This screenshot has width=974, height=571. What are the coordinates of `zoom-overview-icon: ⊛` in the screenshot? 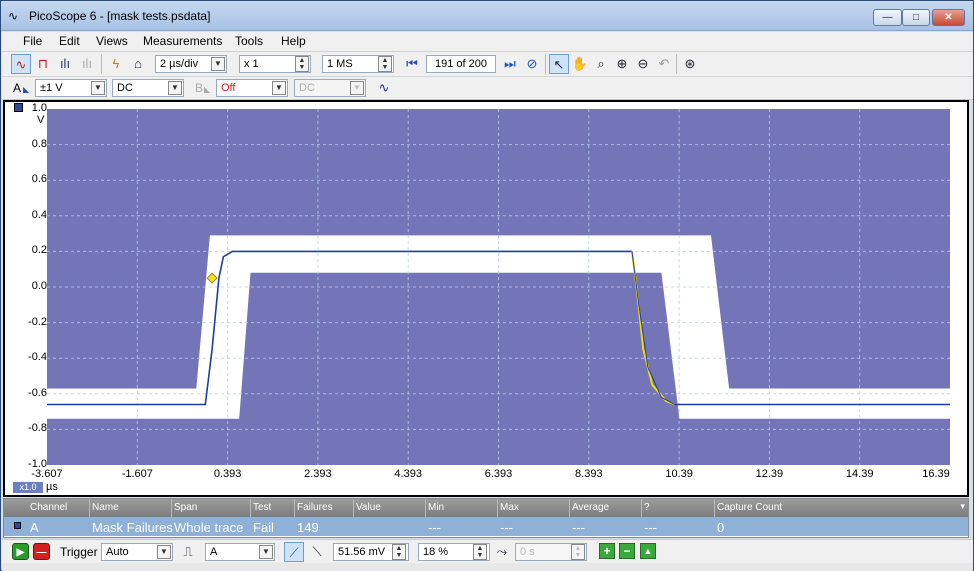 It's located at (690, 64).